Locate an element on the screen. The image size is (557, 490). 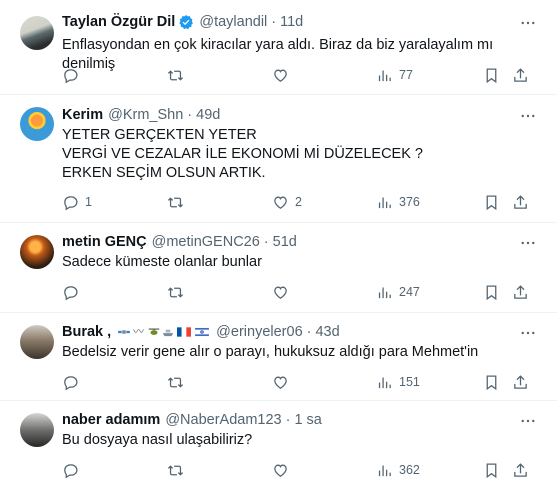
reply-button: 1 is located at coordinates (77, 202).